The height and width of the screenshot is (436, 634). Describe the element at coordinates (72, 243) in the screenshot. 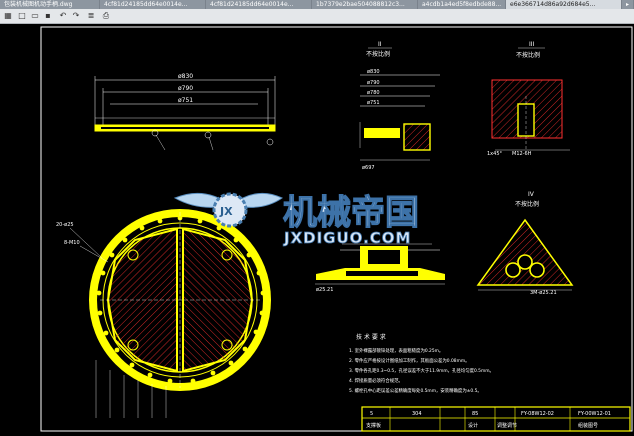

I see `dim-hole8: 8-M10` at that location.